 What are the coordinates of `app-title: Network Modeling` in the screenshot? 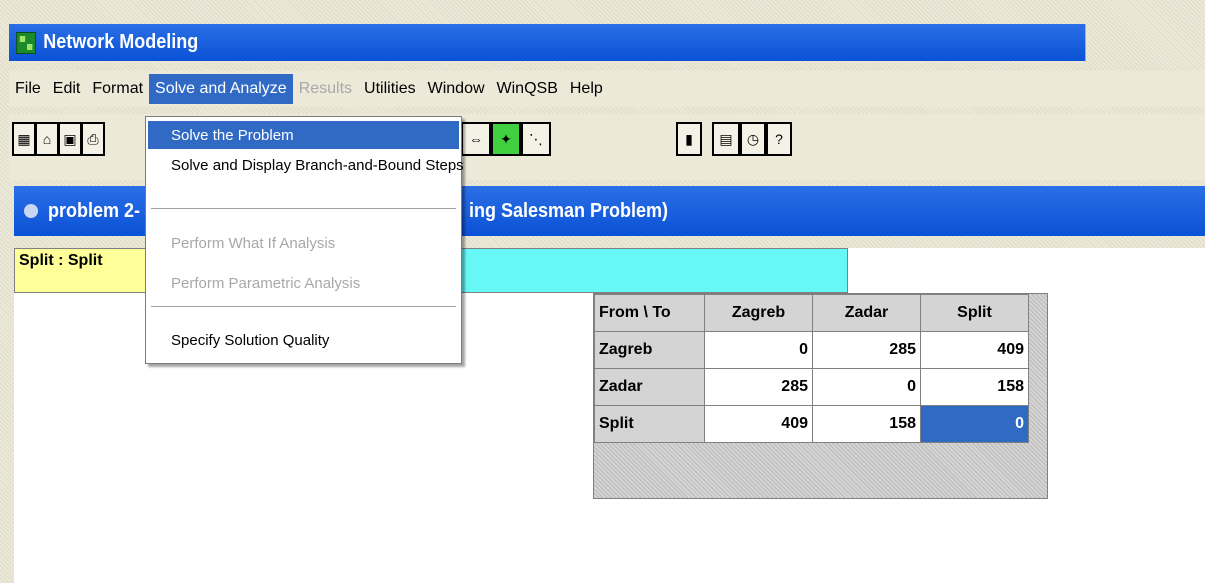 It's located at (121, 42).